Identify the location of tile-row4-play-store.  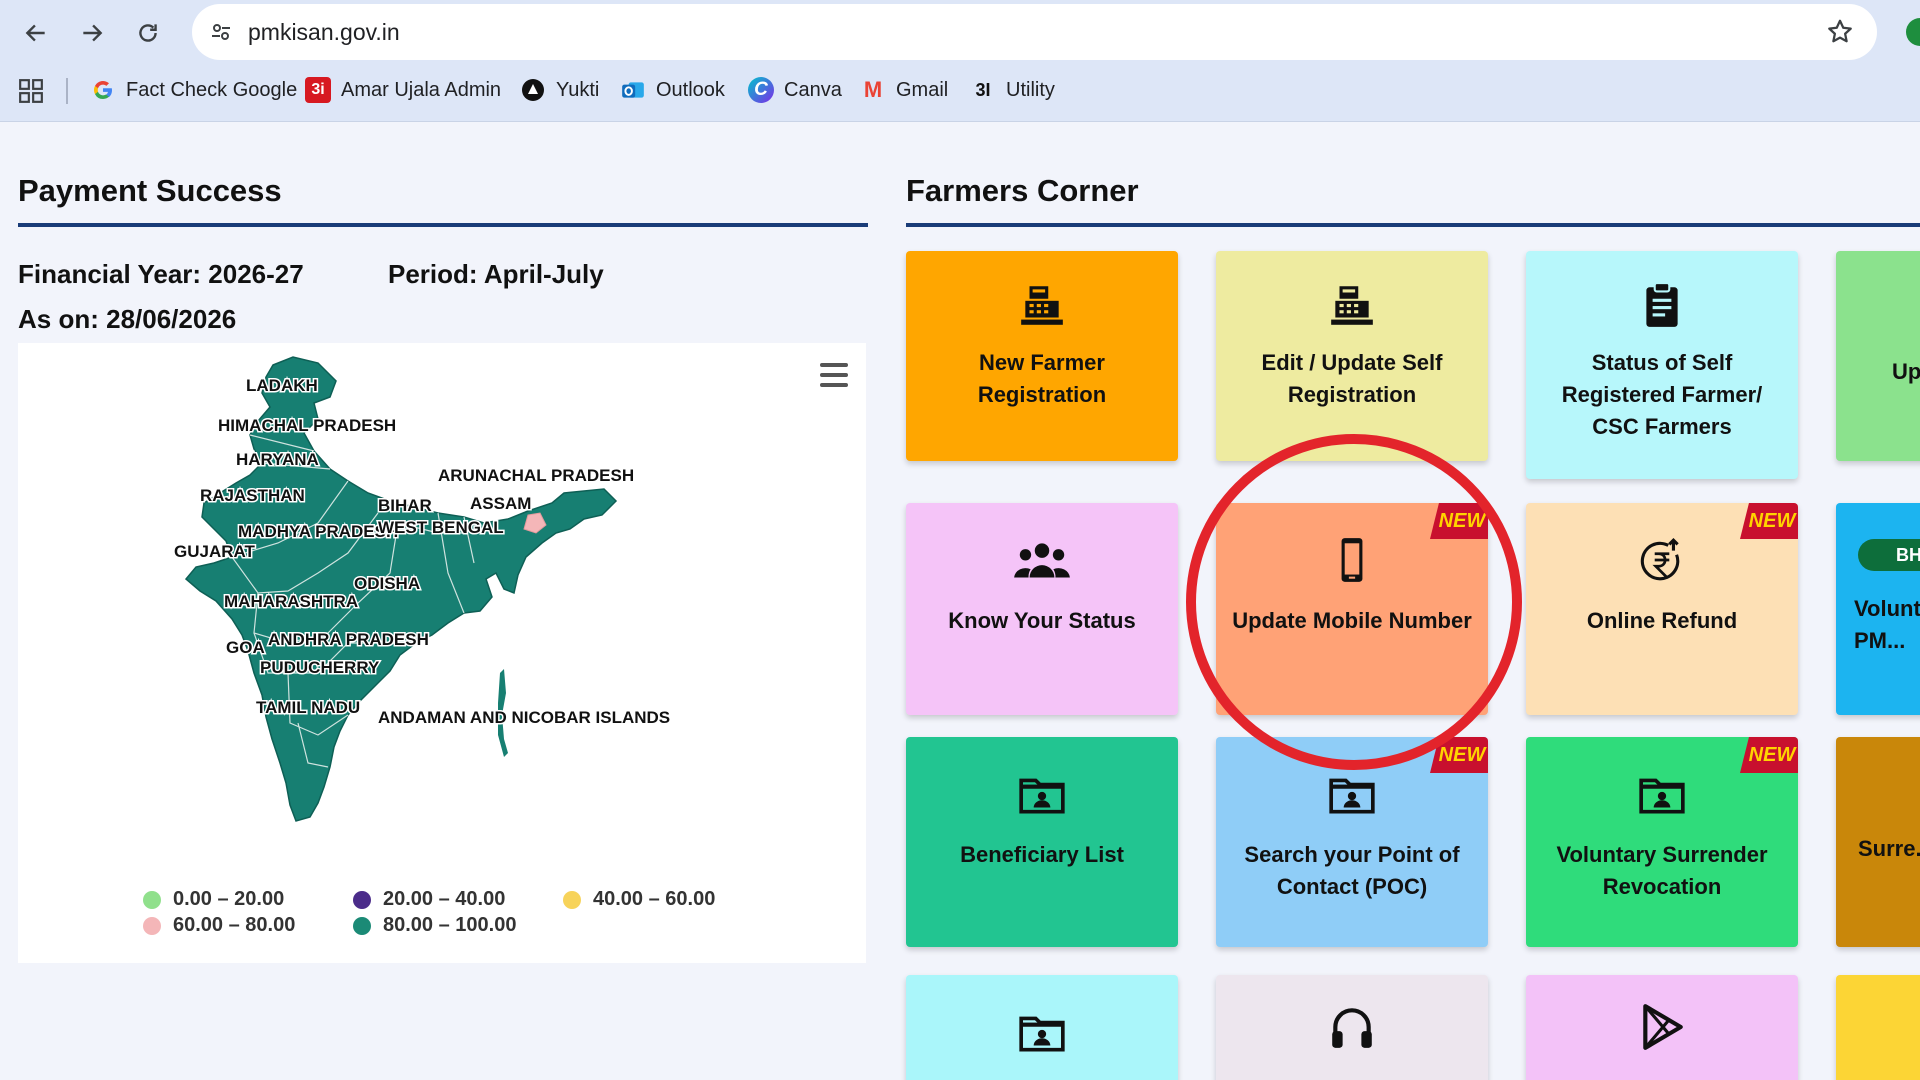
(1662, 1027).